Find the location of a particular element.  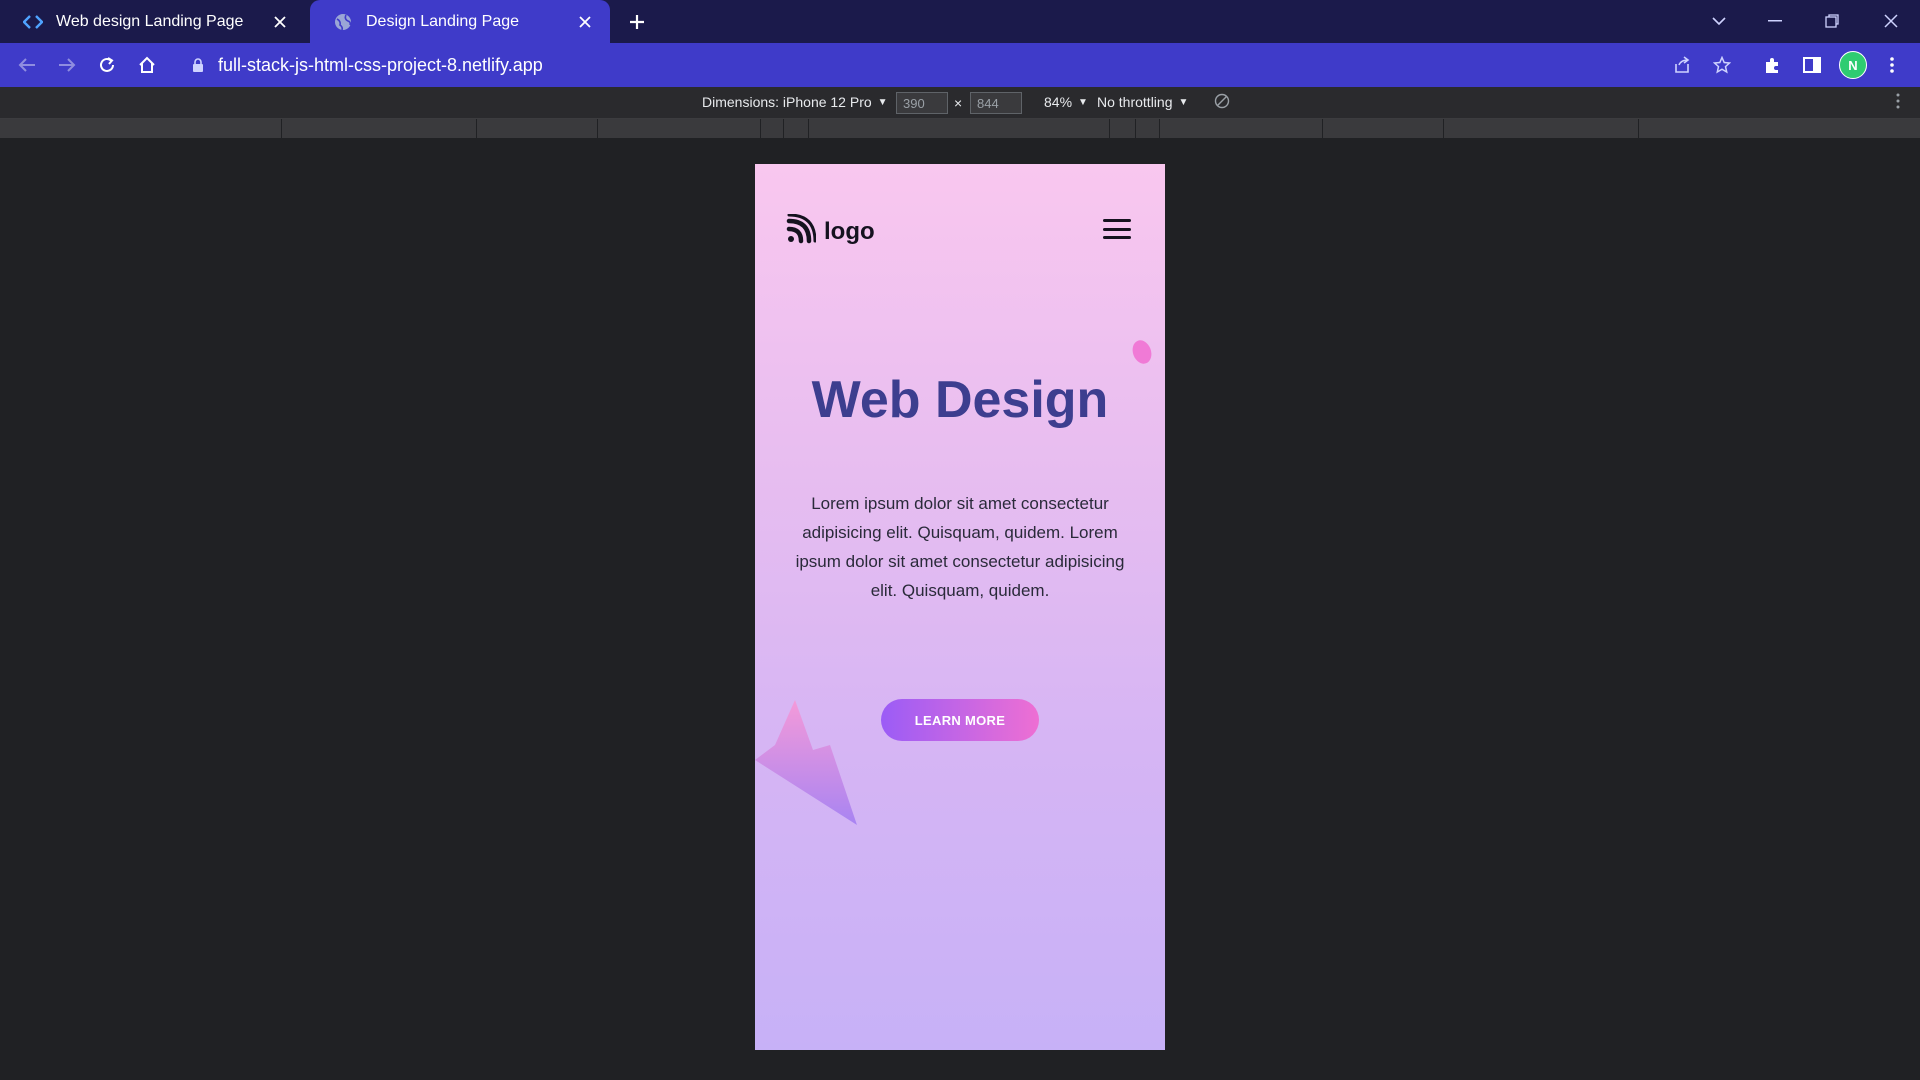

rotate-icon is located at coordinates (1222, 101).